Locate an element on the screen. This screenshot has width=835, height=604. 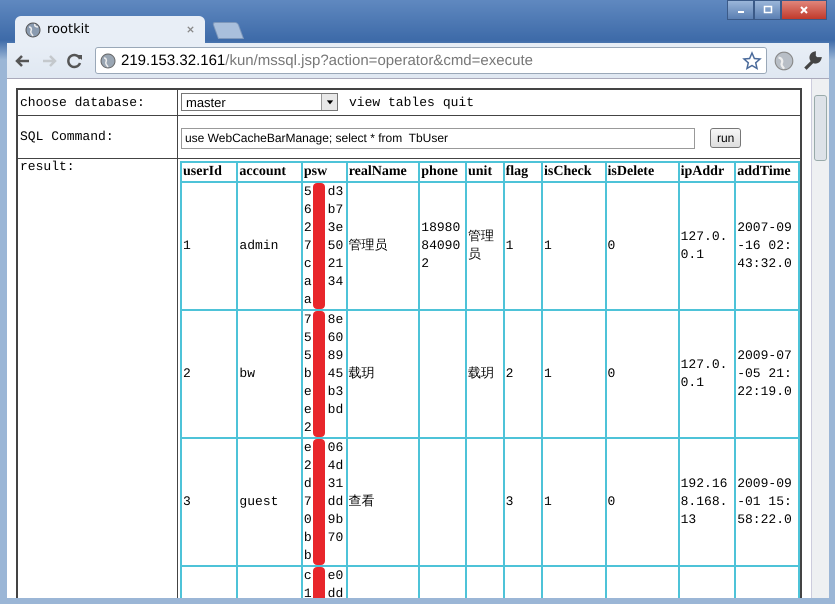
link: quit is located at coordinates (458, 102).